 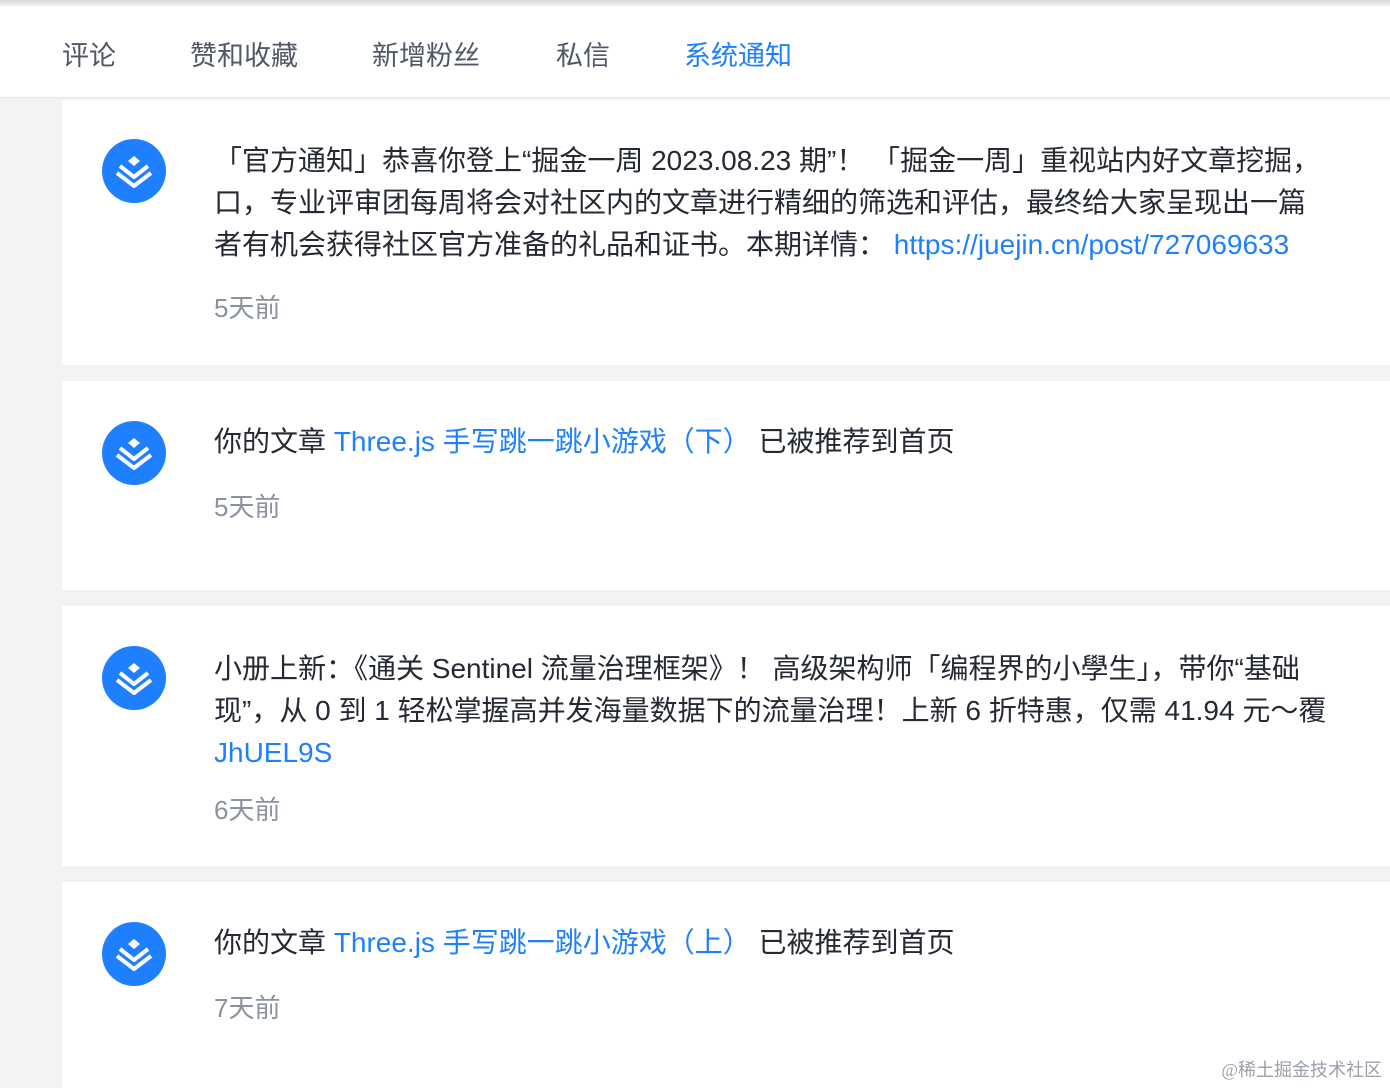 I want to click on notification-message: 你的文章 Three.js 手写跳一跳小游戏（下） 已被推荐到首页, so click(x=584, y=441).